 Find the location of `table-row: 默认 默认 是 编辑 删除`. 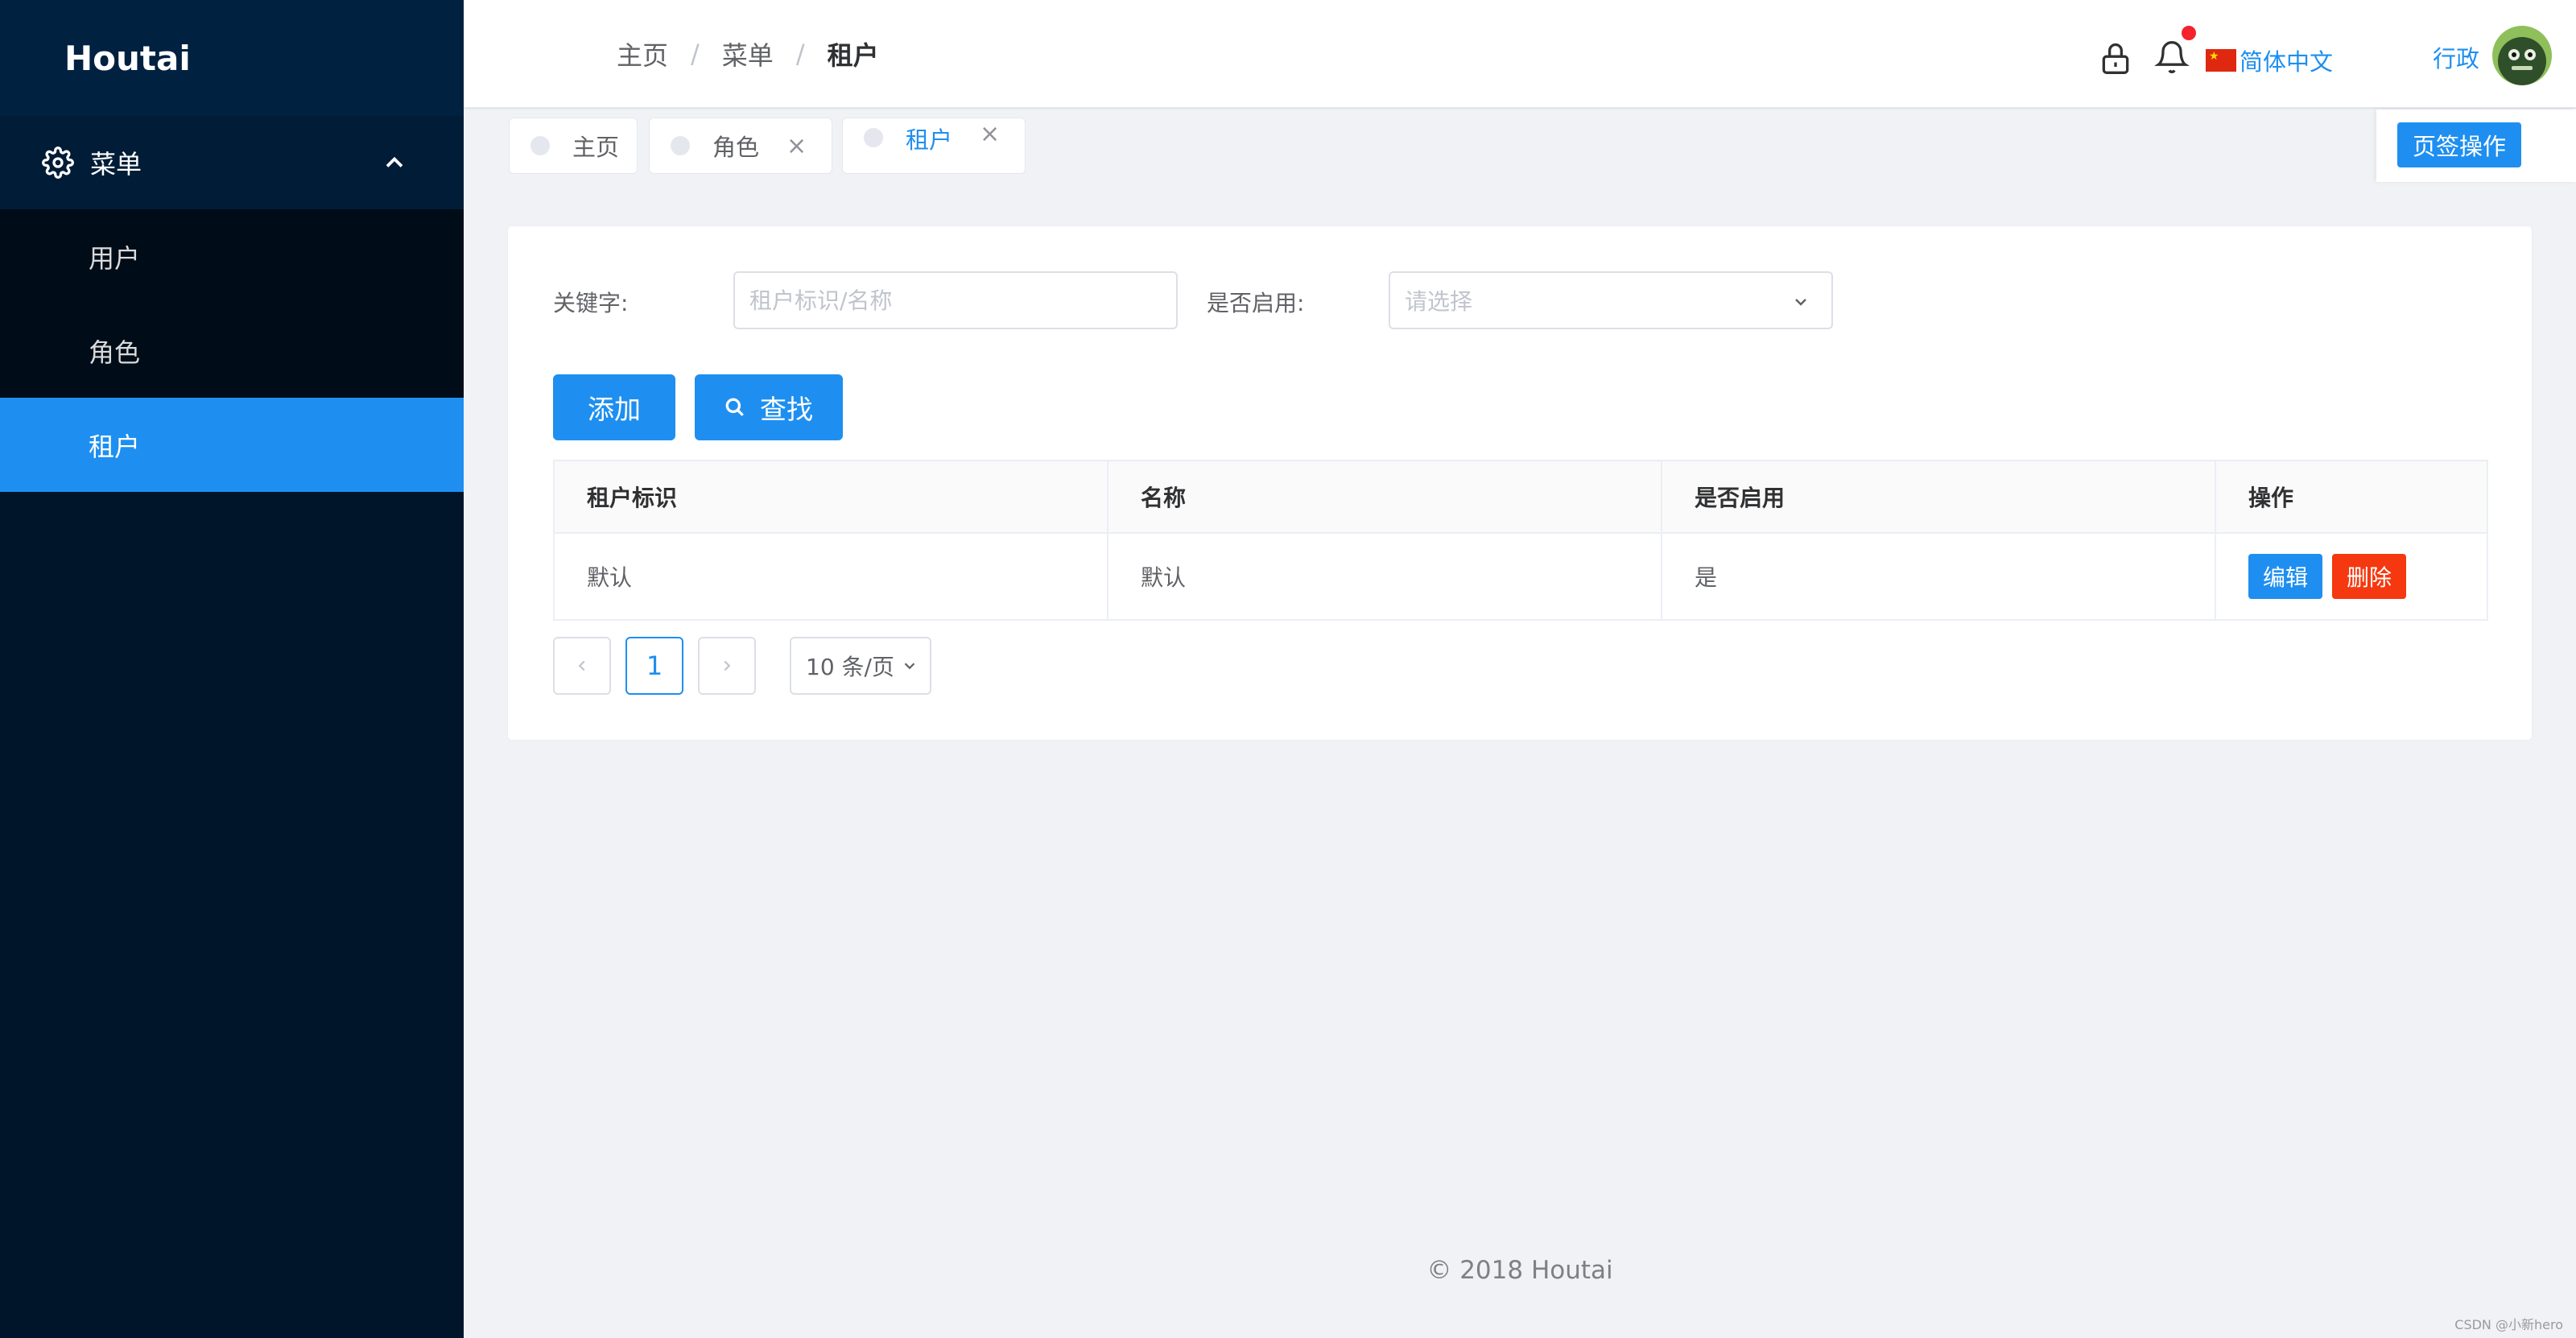

table-row: 默认 默认 是 编辑 删除 is located at coordinates (1521, 576).